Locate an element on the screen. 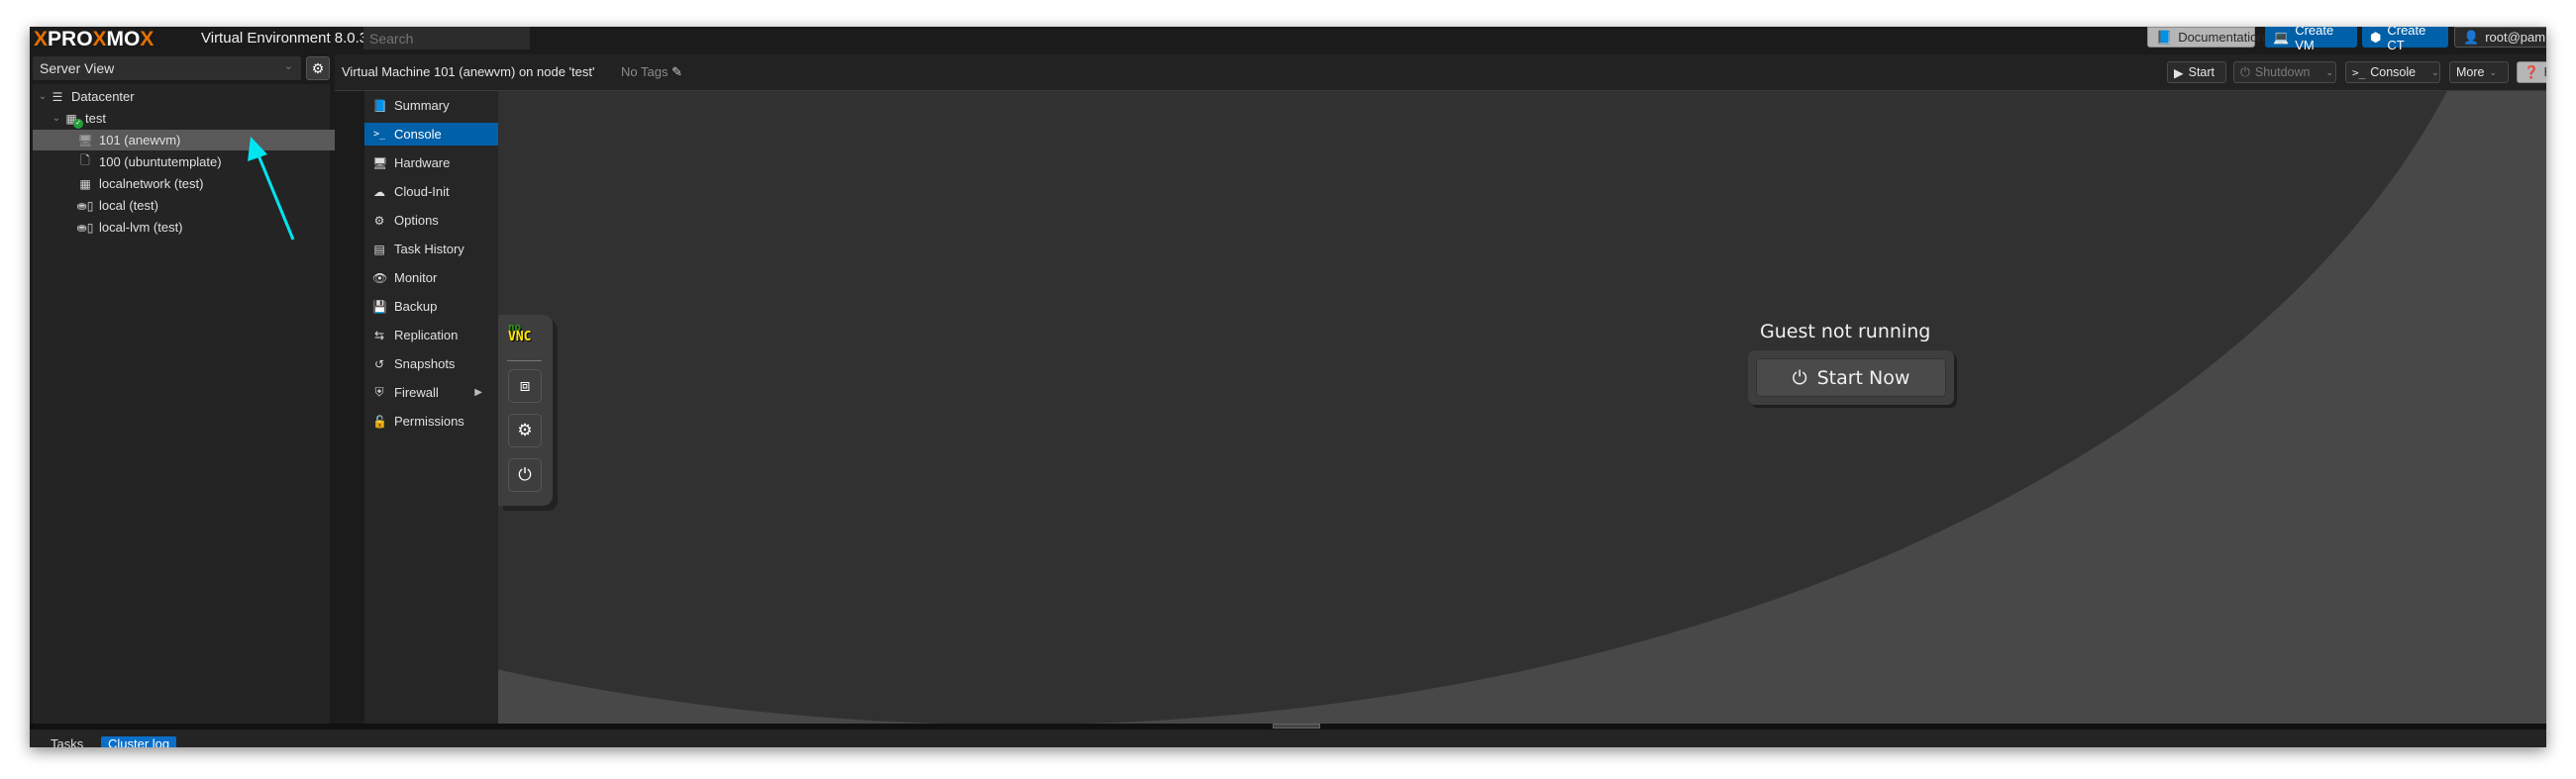 The width and height of the screenshot is (2576, 779). console-label: Console is located at coordinates (2393, 72).